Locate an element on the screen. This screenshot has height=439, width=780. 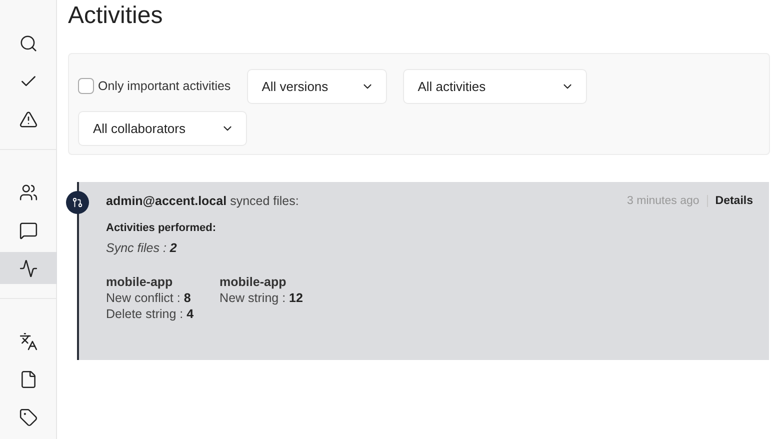
sidebar-item is located at coordinates (28, 268).